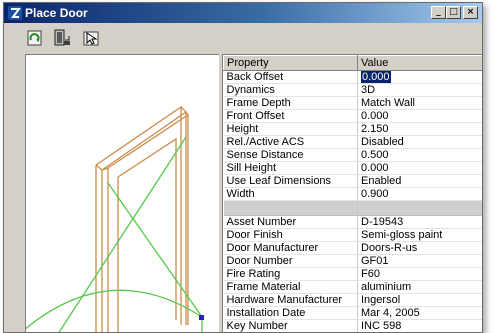  I want to click on property-name: Key Number, so click(290, 325).